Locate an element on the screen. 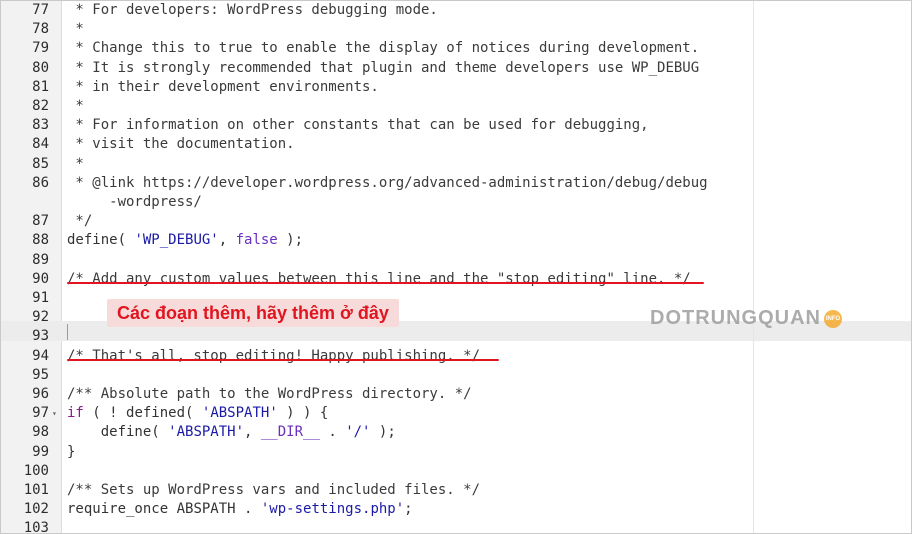 The image size is (912, 534). code-line: 82 * is located at coordinates (456, 106).